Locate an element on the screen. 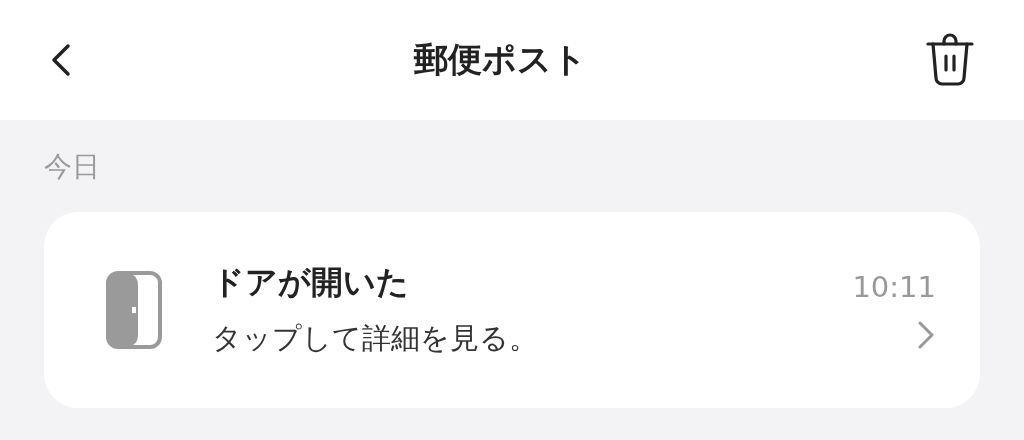 The image size is (1024, 440). chevron-icon is located at coordinates (926, 335).